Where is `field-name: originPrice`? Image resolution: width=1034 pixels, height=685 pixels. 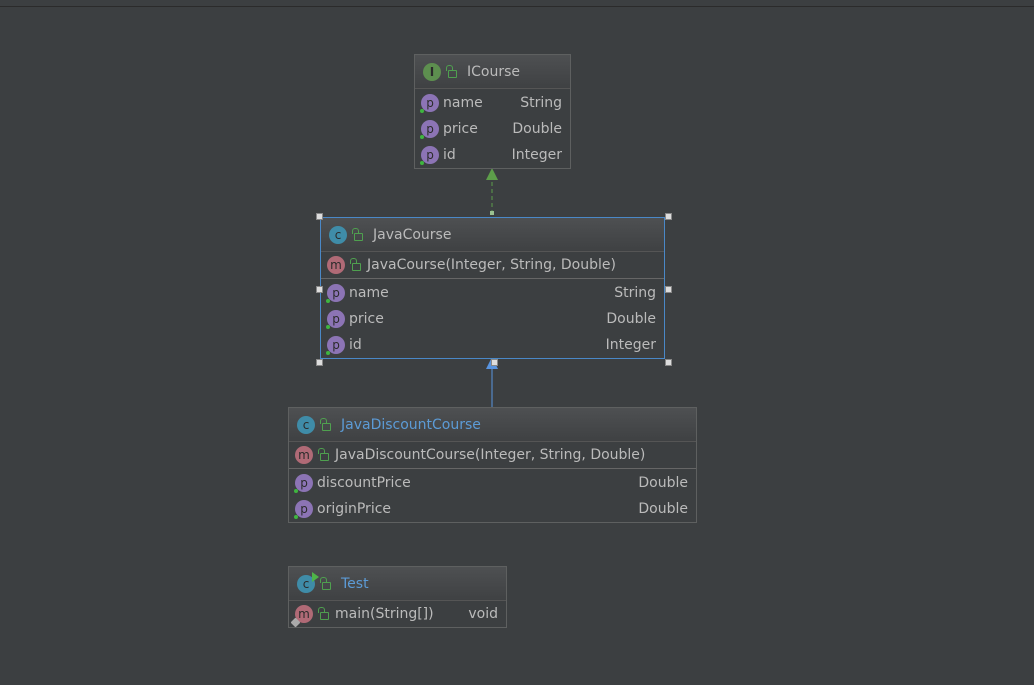
field-name: originPrice is located at coordinates (354, 509).